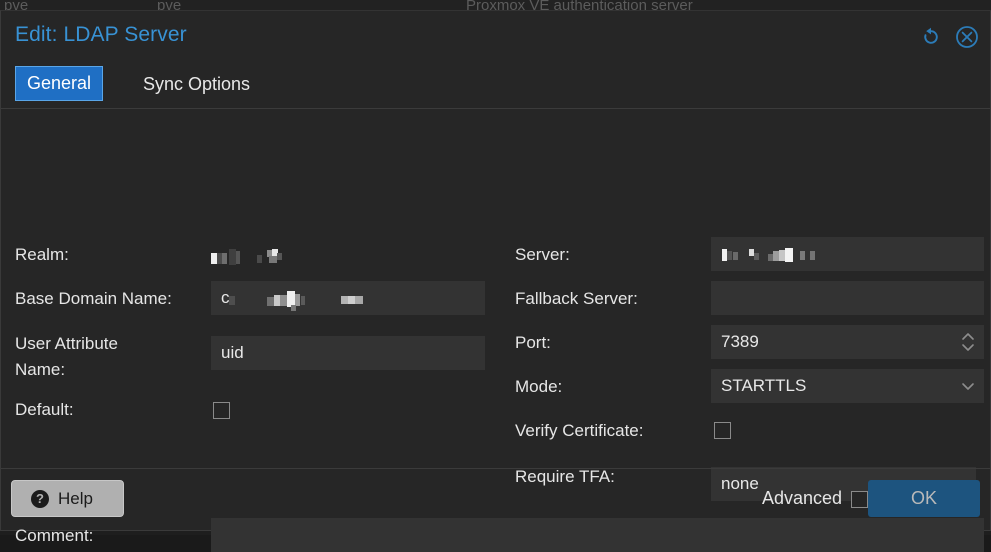 The height and width of the screenshot is (552, 991). I want to click on server-input, so click(847, 254).